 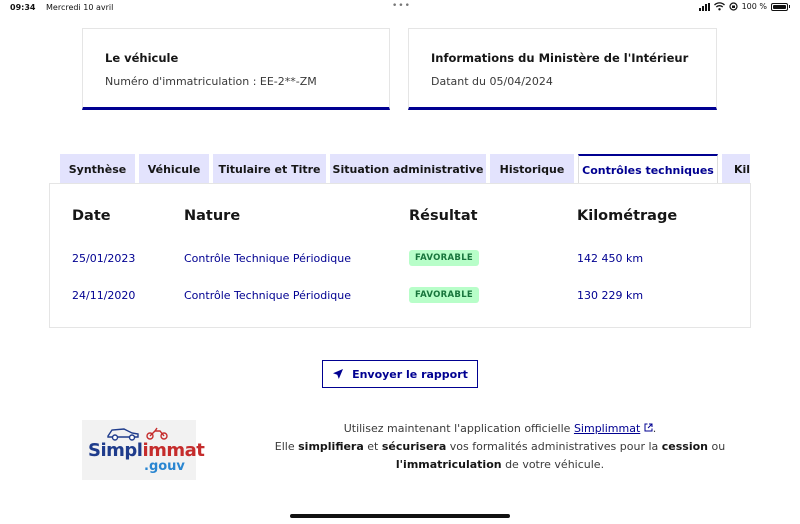 I want to click on header-resultat: Résultat, so click(x=443, y=216).